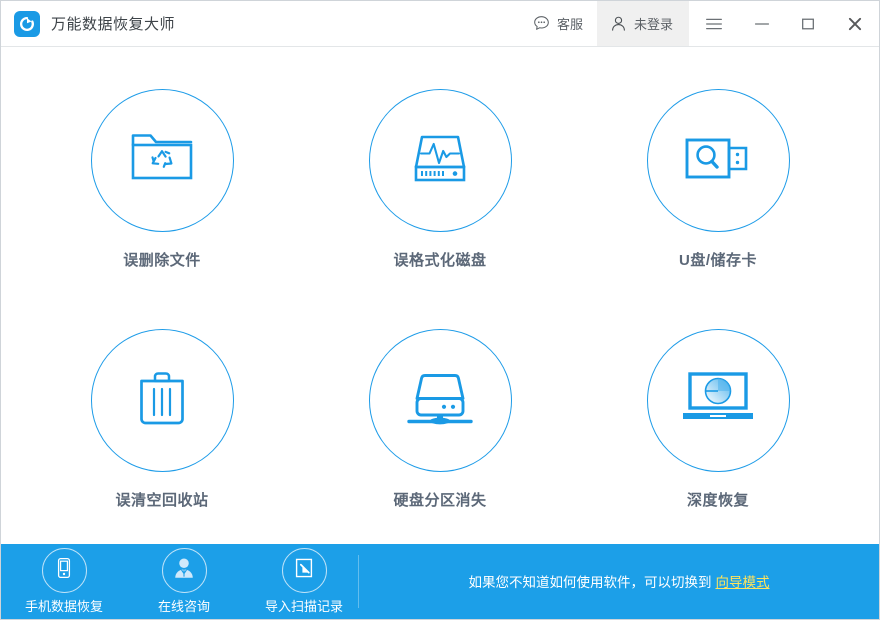 The height and width of the screenshot is (620, 880). I want to click on title-bar-left: 万能数据恢复大师, so click(88, 23).